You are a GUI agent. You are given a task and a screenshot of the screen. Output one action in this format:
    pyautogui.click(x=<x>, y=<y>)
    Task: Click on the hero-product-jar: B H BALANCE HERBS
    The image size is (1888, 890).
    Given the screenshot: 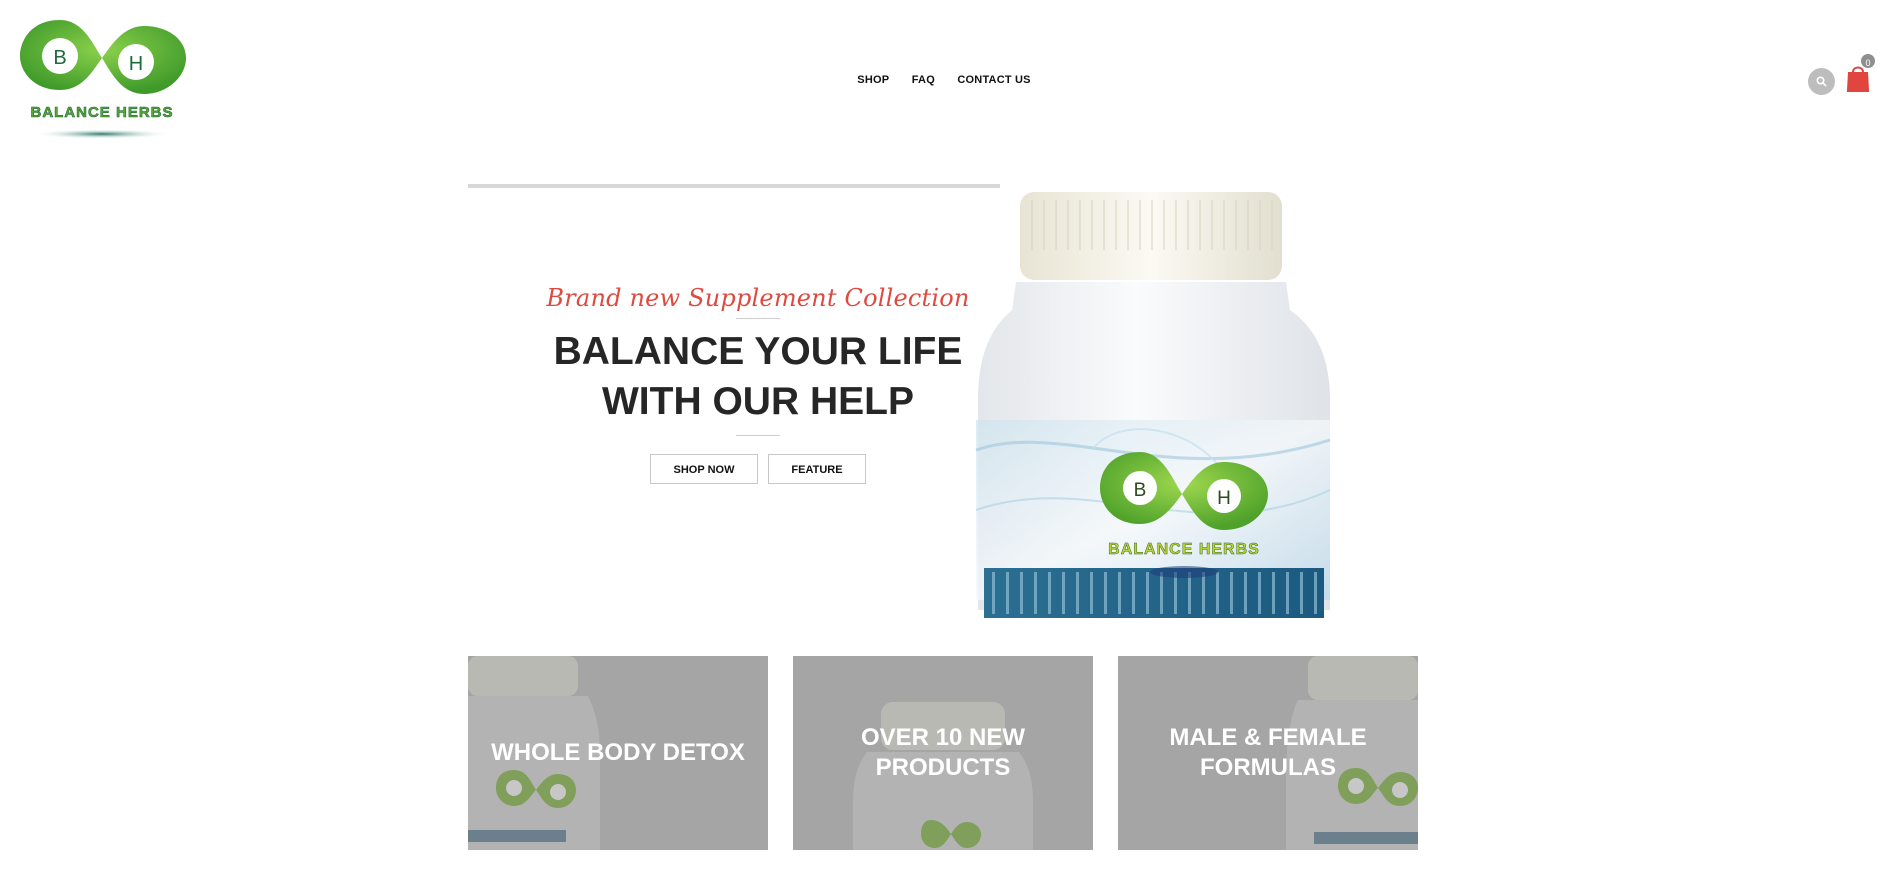 What is the action you would take?
    pyautogui.click(x=1152, y=409)
    